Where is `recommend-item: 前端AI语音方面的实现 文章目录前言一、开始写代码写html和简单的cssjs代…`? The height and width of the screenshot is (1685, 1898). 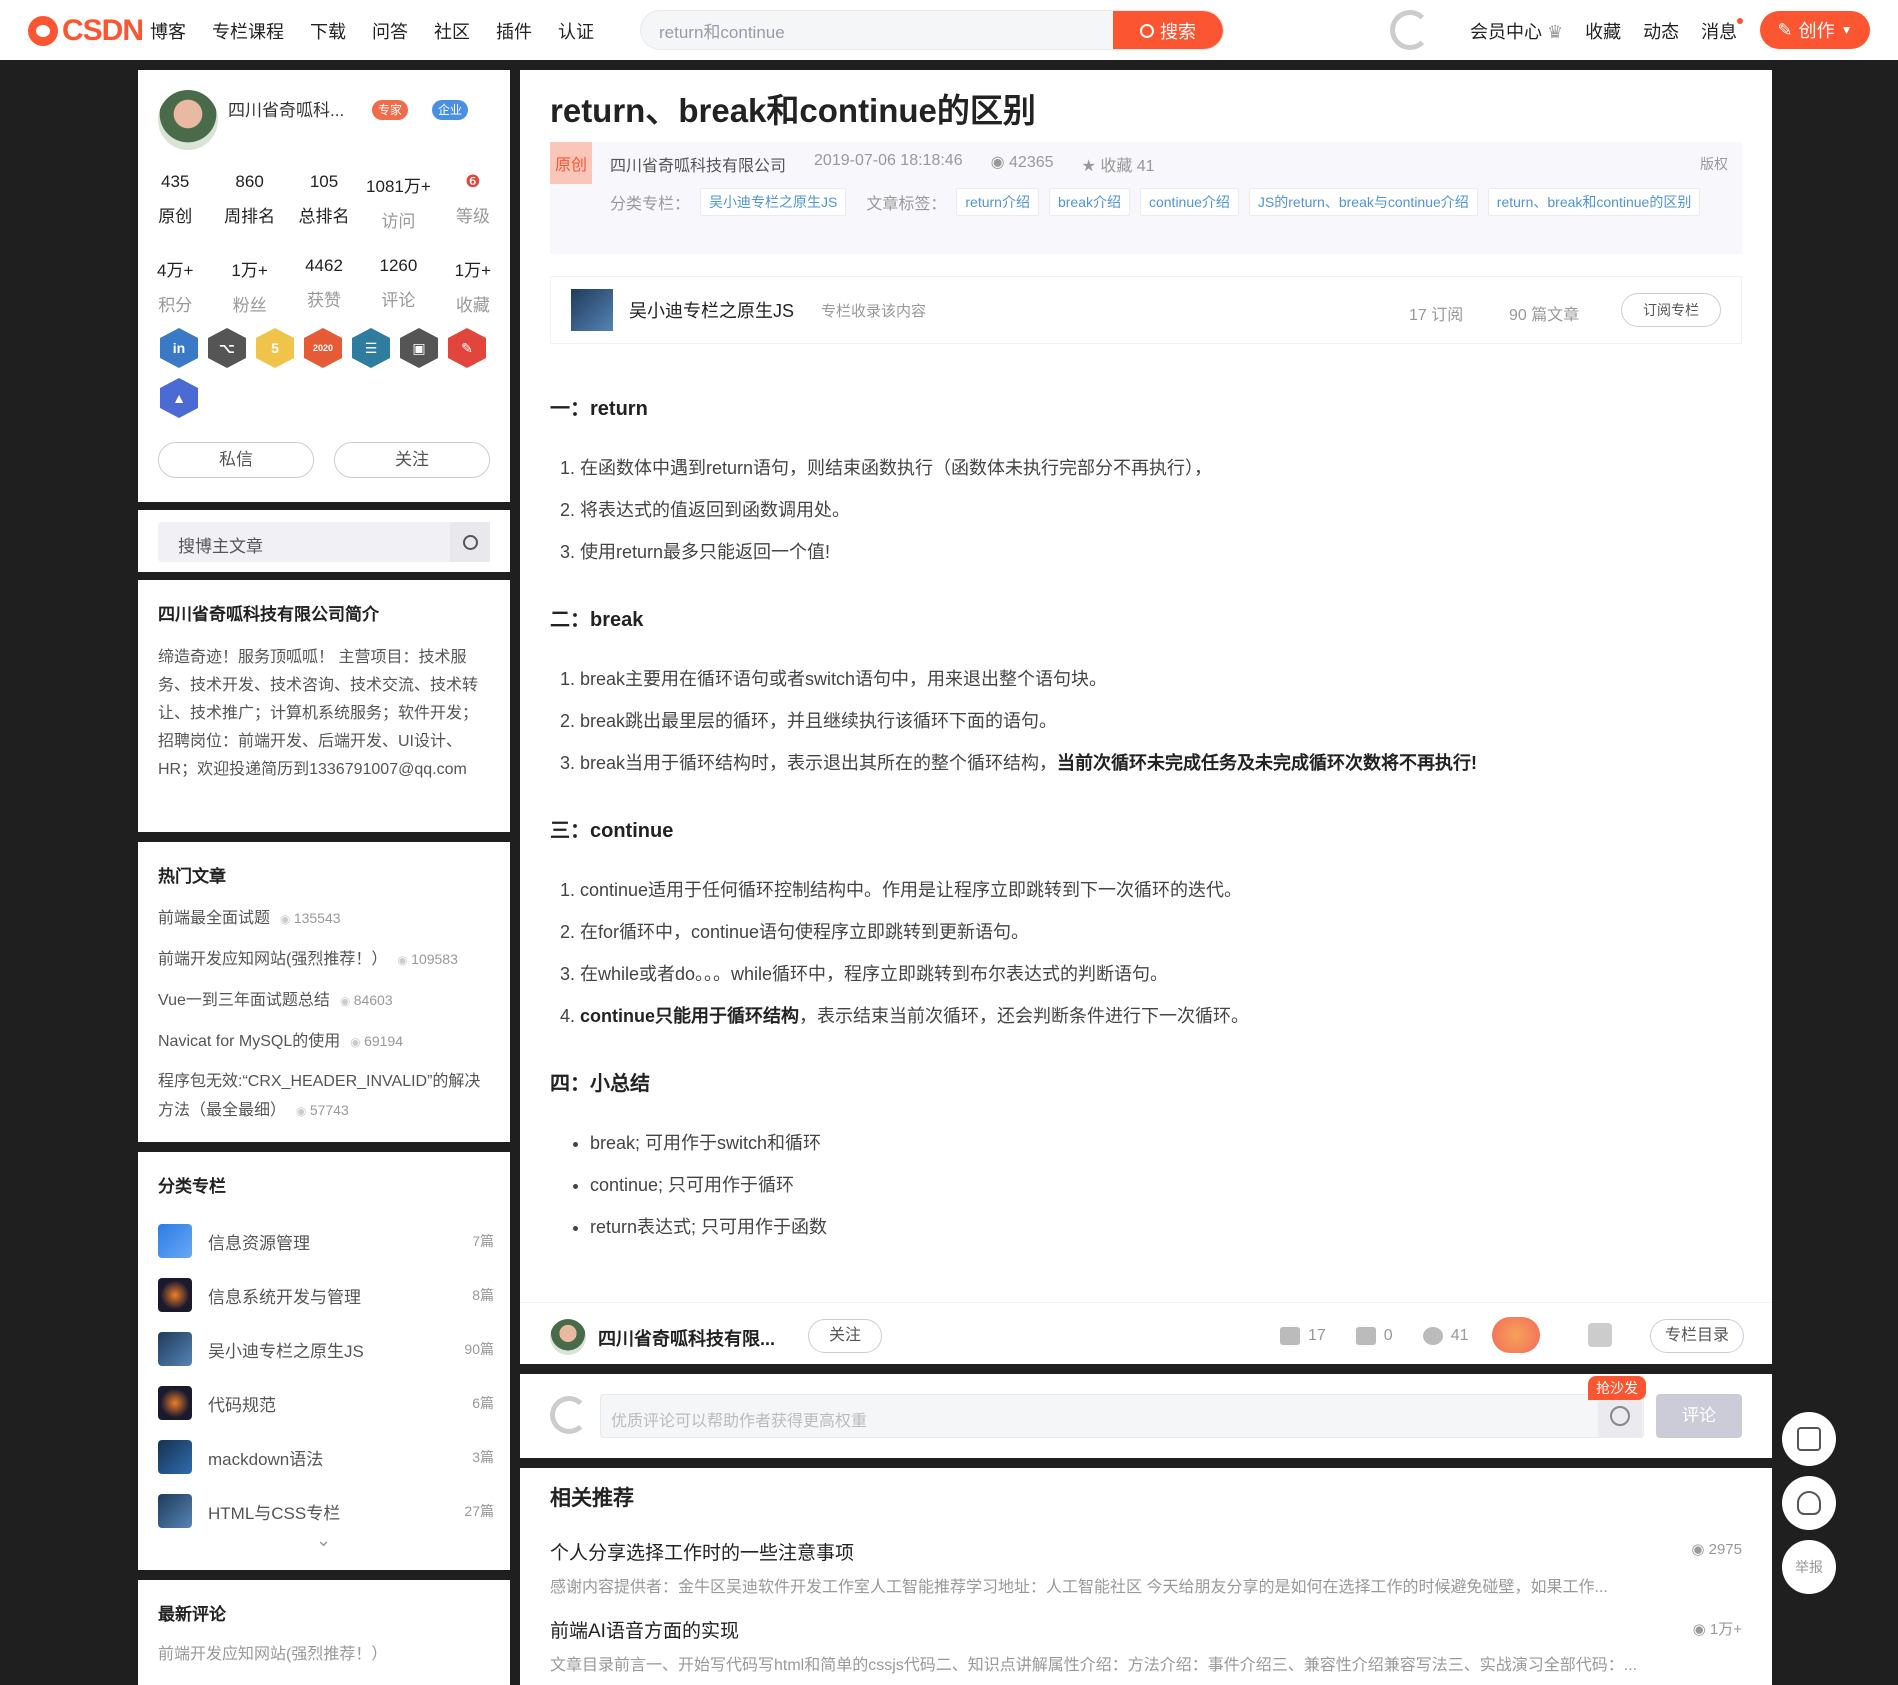
recommend-item: 前端AI语音方面的实现 文章目录前言一、开始写代码写html和简单的cssjs代… is located at coordinates (1146, 1645).